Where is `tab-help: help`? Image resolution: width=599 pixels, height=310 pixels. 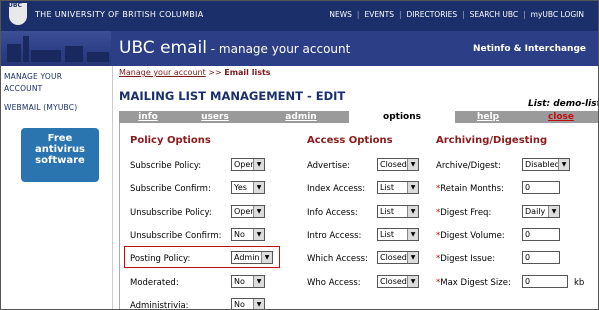
tab-help: help is located at coordinates (488, 117).